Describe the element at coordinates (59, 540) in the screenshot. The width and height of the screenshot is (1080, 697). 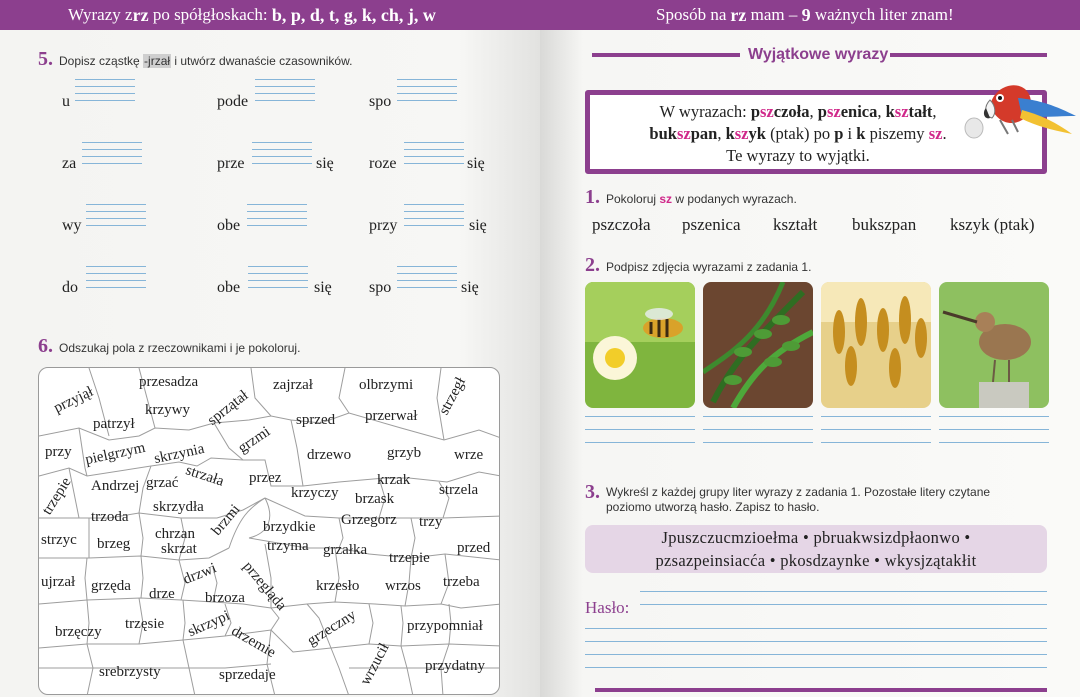
I see `puzzle-word: strzyc` at that location.